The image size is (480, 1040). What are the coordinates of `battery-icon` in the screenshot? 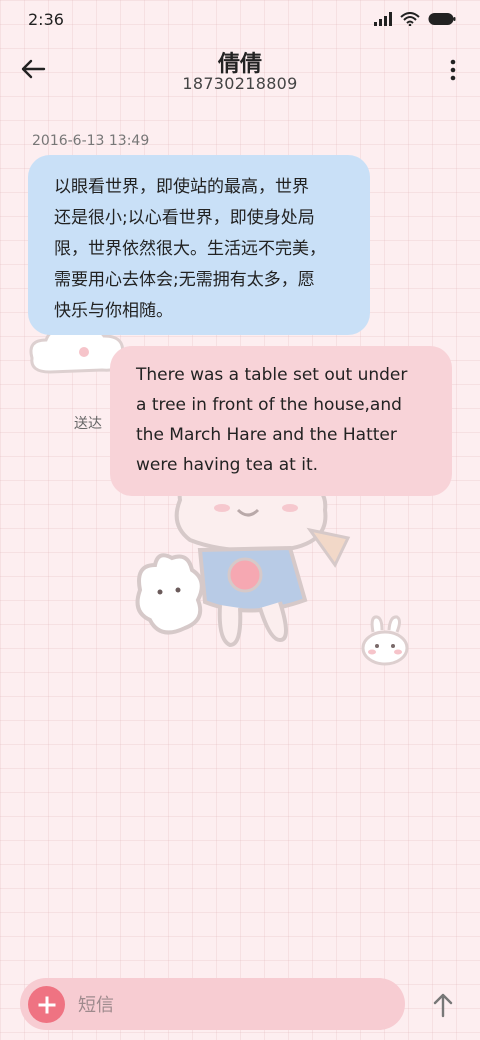 It's located at (442, 19).